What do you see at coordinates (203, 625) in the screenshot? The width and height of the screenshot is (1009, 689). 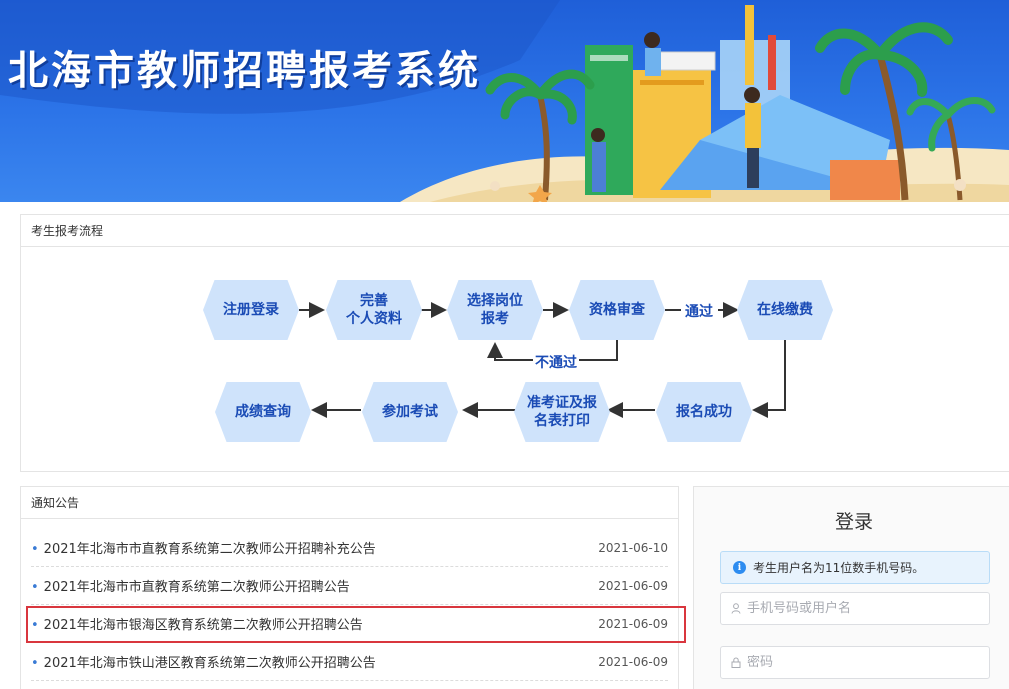 I see `notice-title: 2021年北海市银海区教育系统第二次教师公开招聘公告` at bounding box center [203, 625].